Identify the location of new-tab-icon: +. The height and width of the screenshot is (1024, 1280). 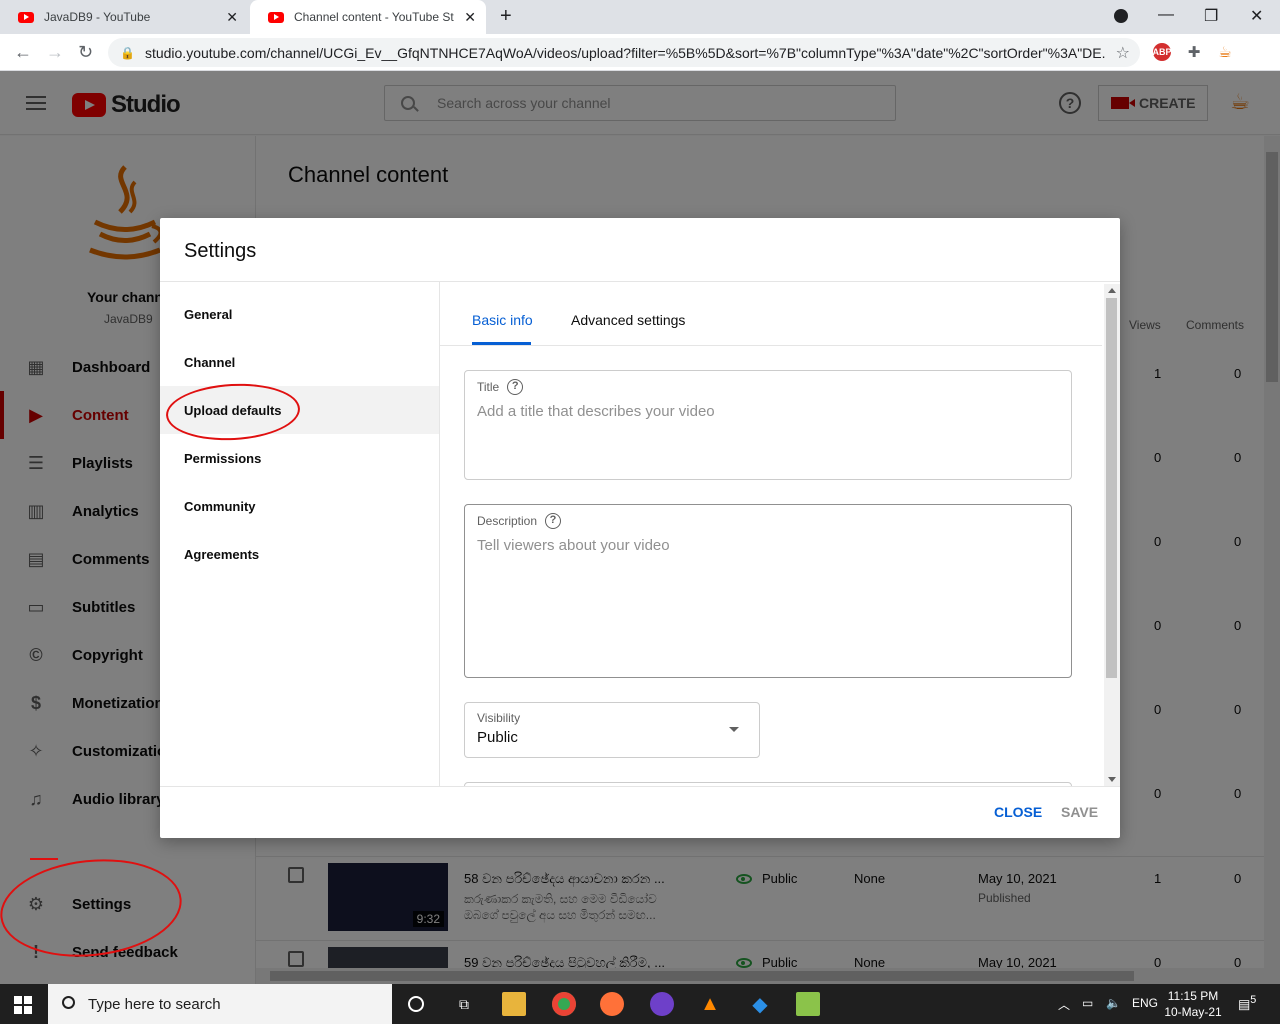
(506, 16).